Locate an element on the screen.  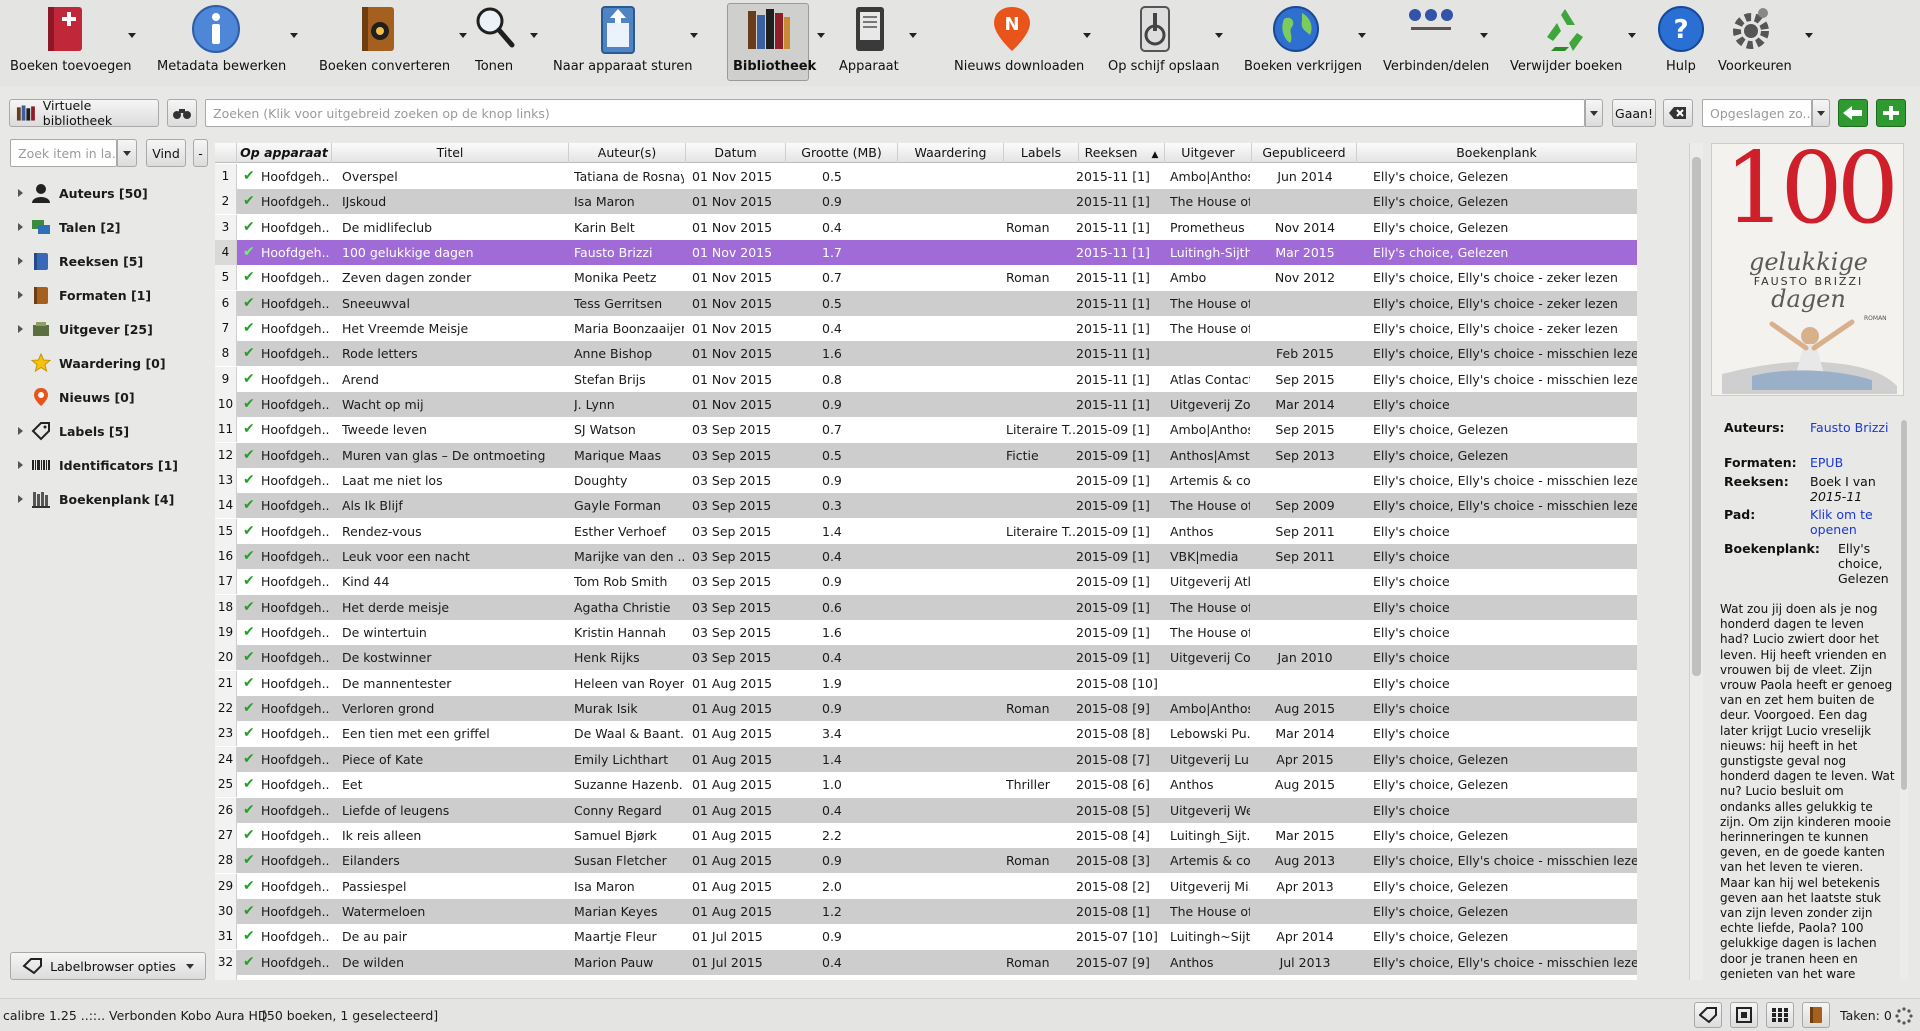
tag-collapse-button: - is located at coordinates (200, 153).